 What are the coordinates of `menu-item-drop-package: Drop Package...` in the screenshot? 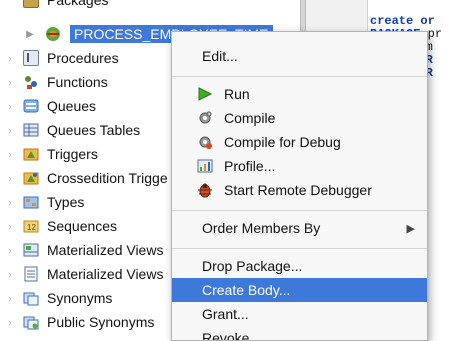 It's located at (299, 266).